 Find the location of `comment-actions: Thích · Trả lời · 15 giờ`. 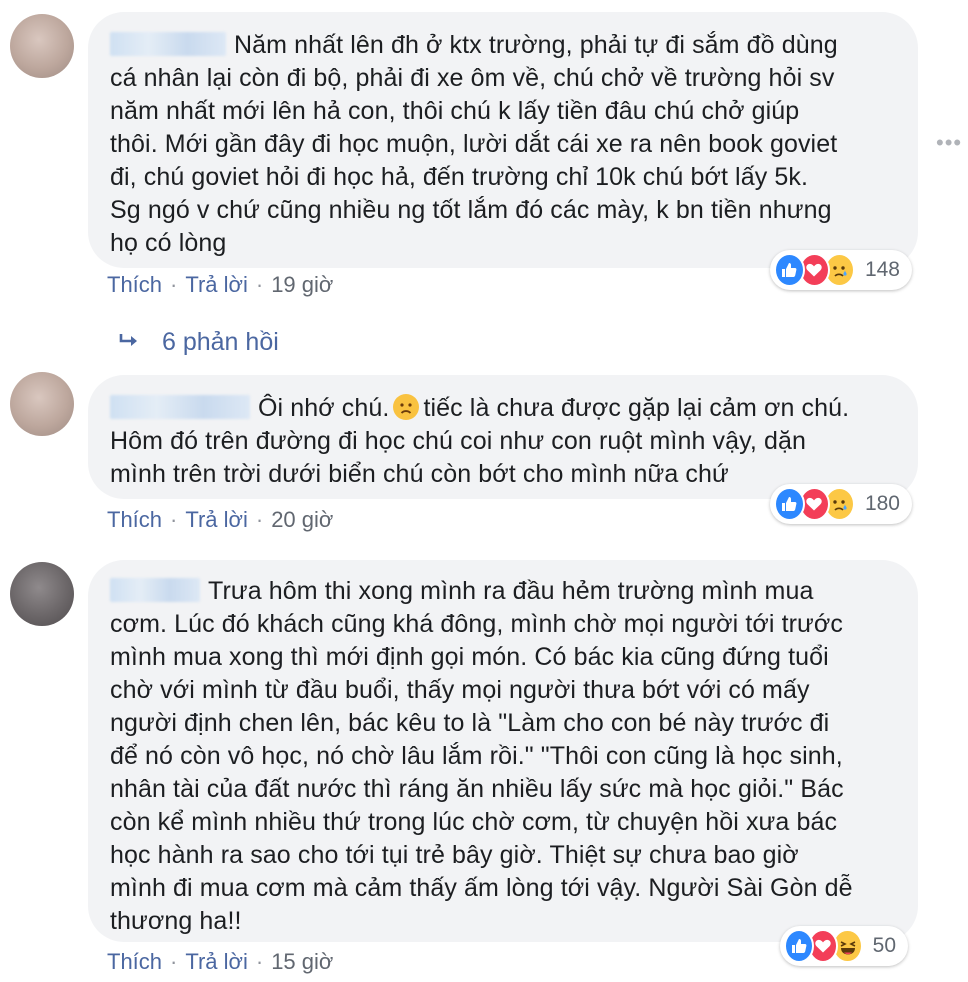

comment-actions: Thích · Trả lời · 15 giờ is located at coordinates (220, 961).